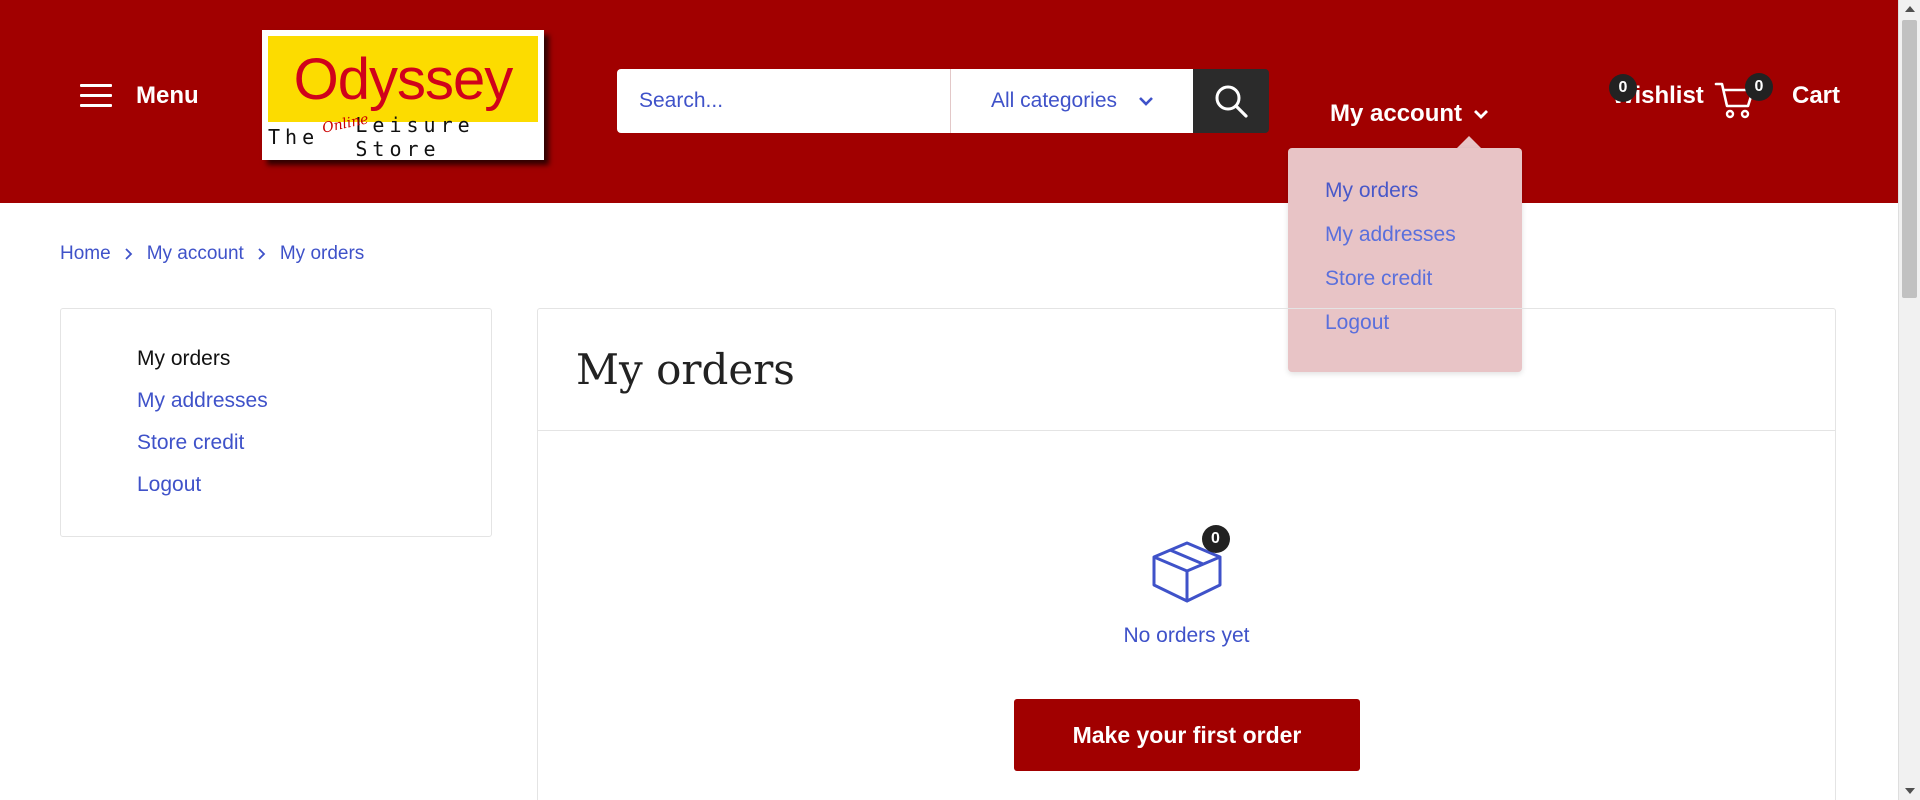  What do you see at coordinates (322, 254) in the screenshot?
I see `breadcrumb-my-orders: My orders` at bounding box center [322, 254].